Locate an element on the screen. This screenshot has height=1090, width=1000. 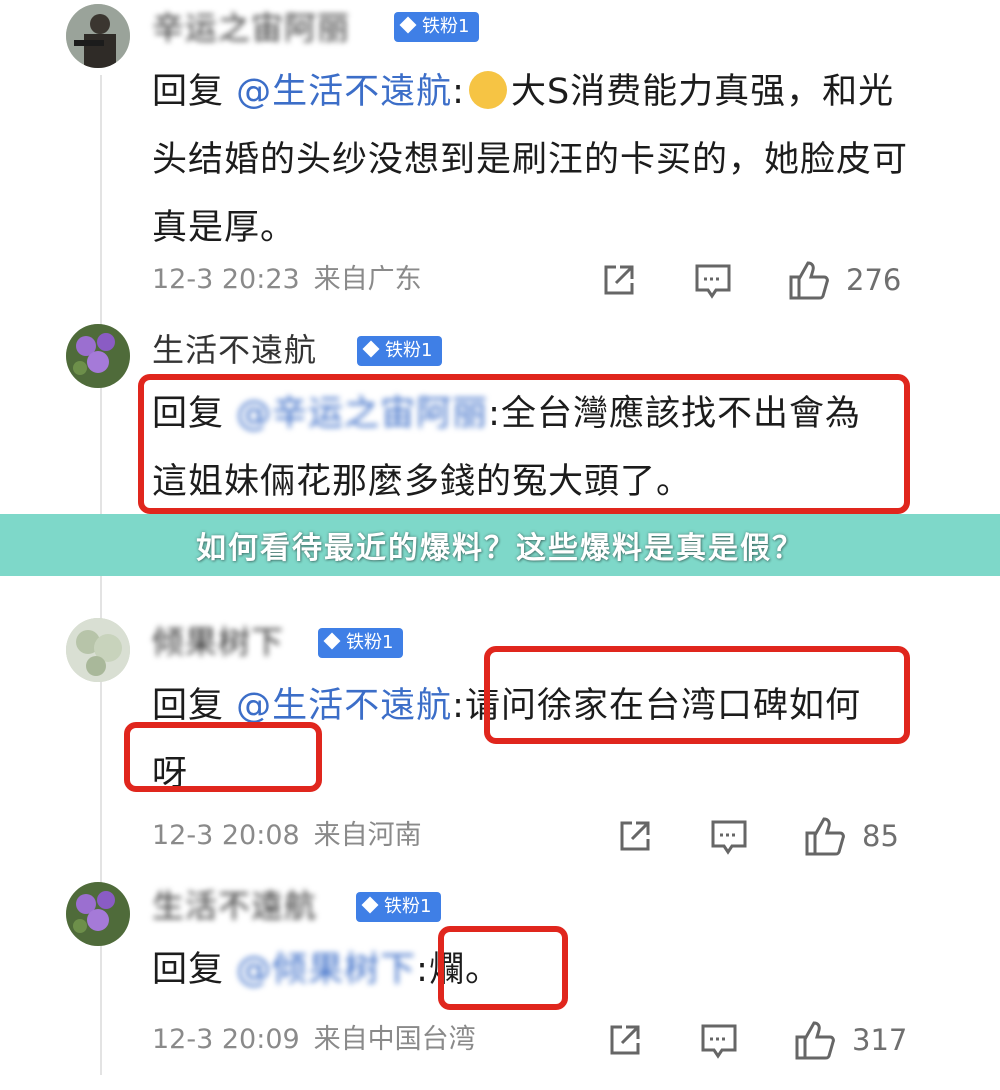
comment-meta: 12-3 20:23 来自广东 is located at coordinates (287, 280).